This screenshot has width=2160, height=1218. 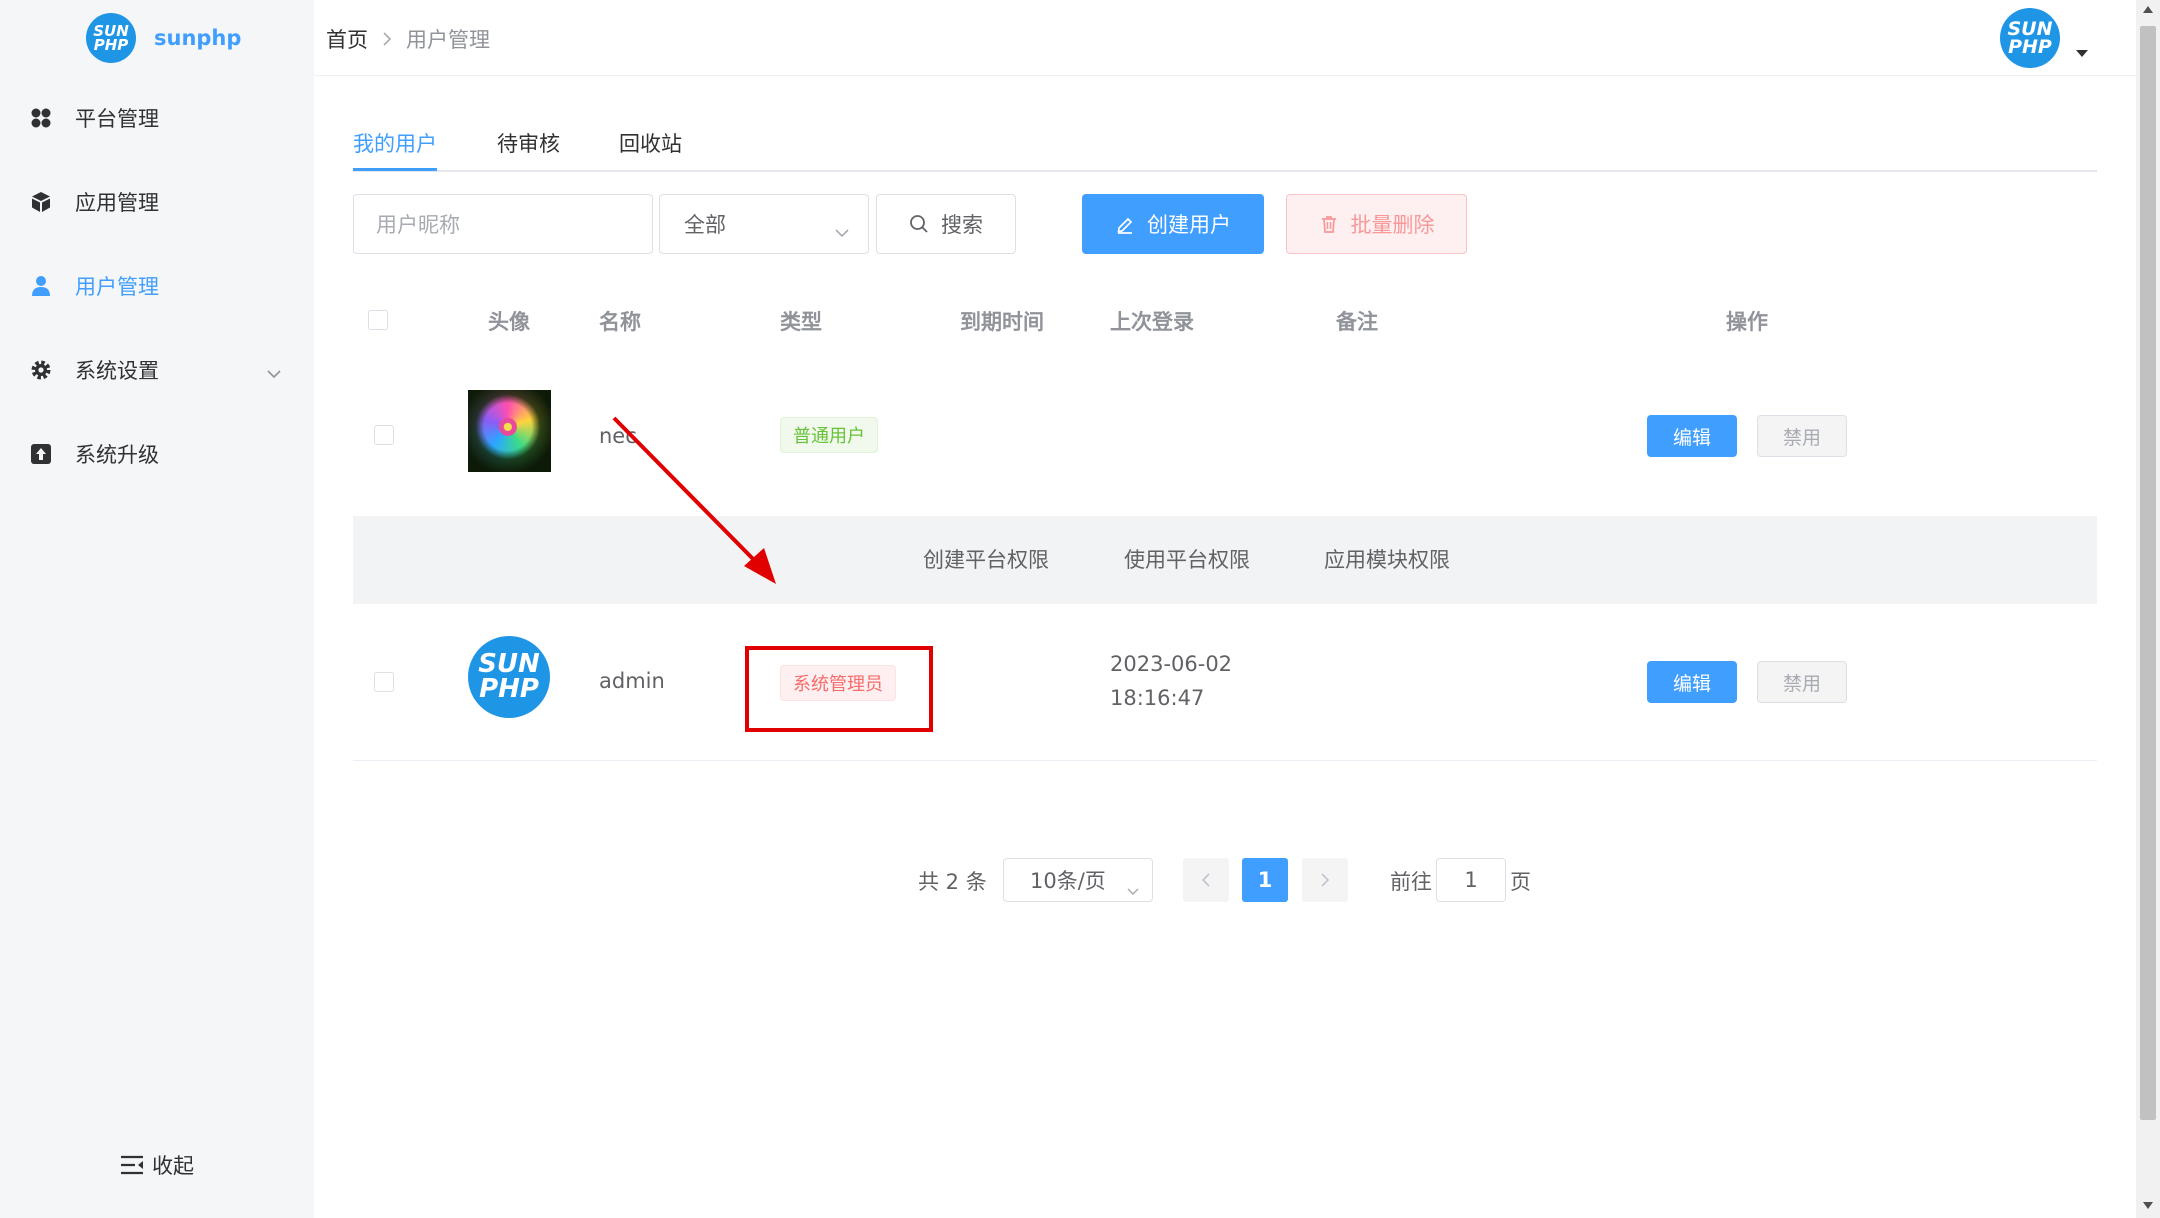 I want to click on page-size-value: 10条/页, so click(x=1068, y=881).